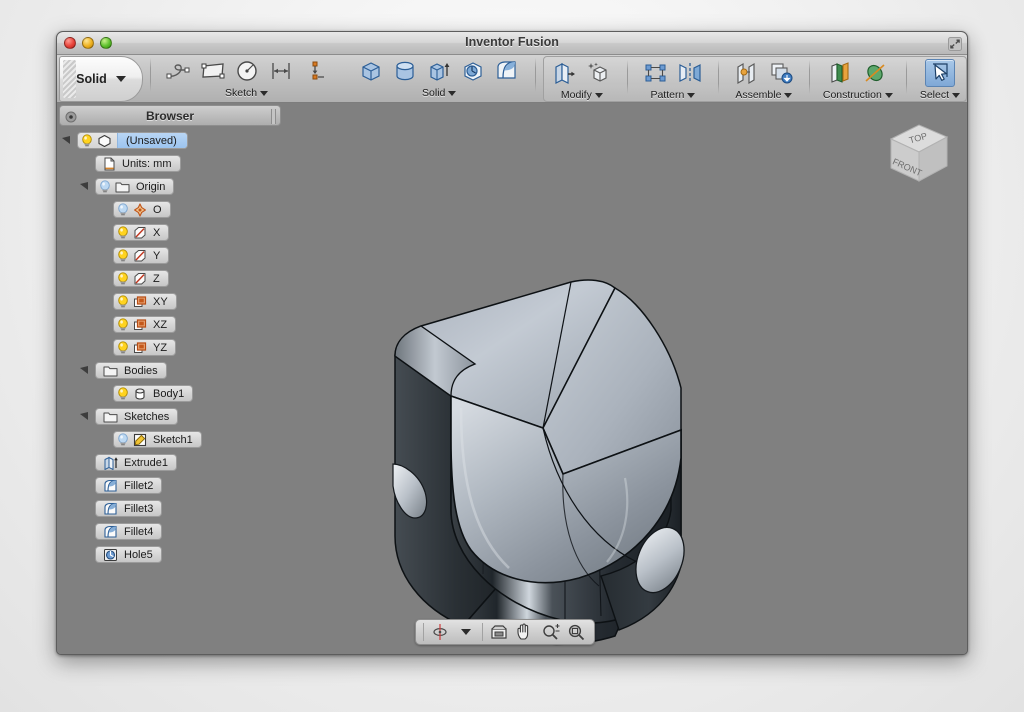  I want to click on tree-item-origin: Origin, so click(170, 186).